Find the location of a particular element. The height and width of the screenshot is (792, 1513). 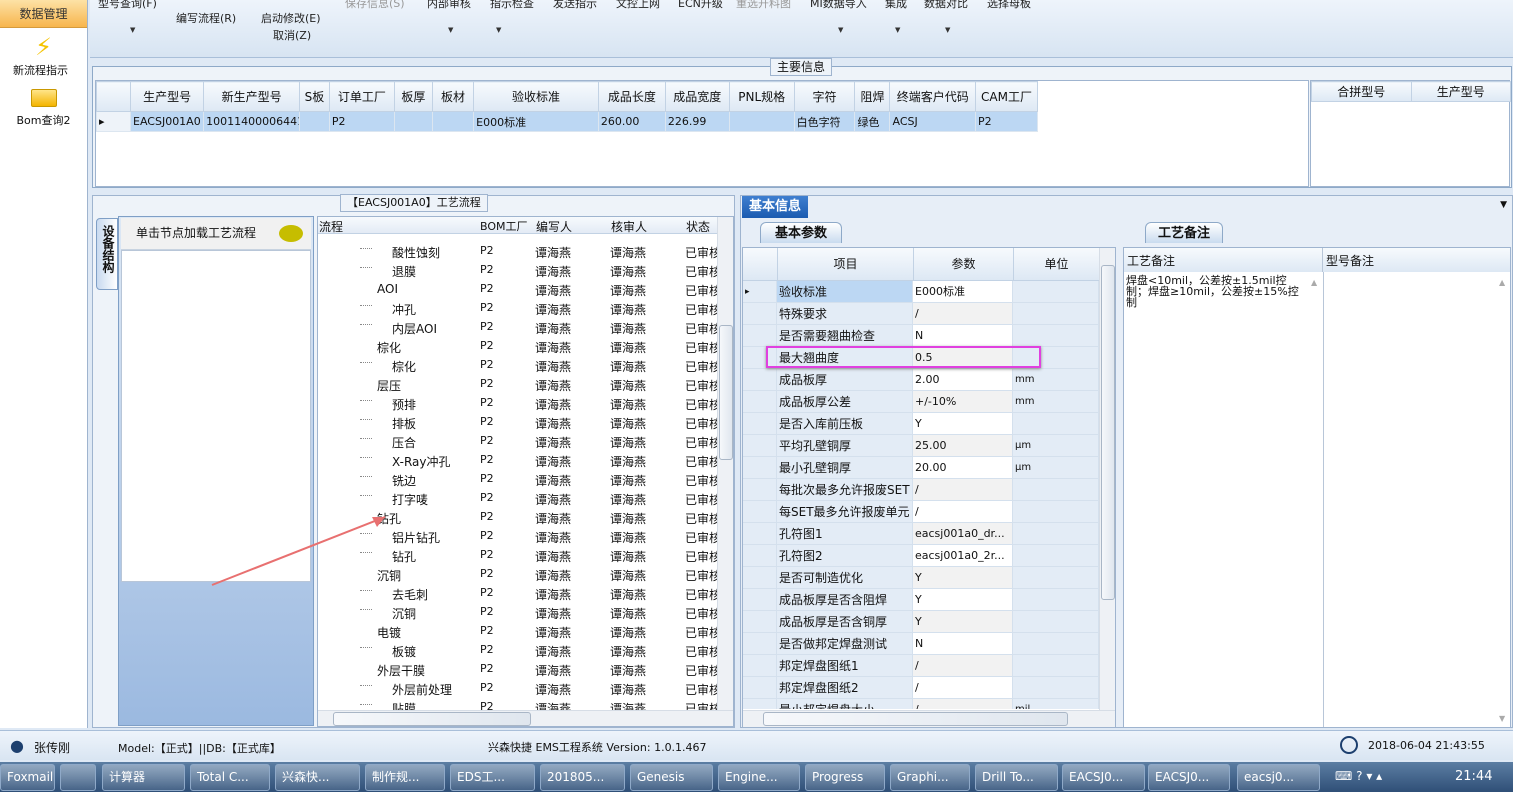

param-row: ▸ 验收标准 E000标准 is located at coordinates (921, 292).